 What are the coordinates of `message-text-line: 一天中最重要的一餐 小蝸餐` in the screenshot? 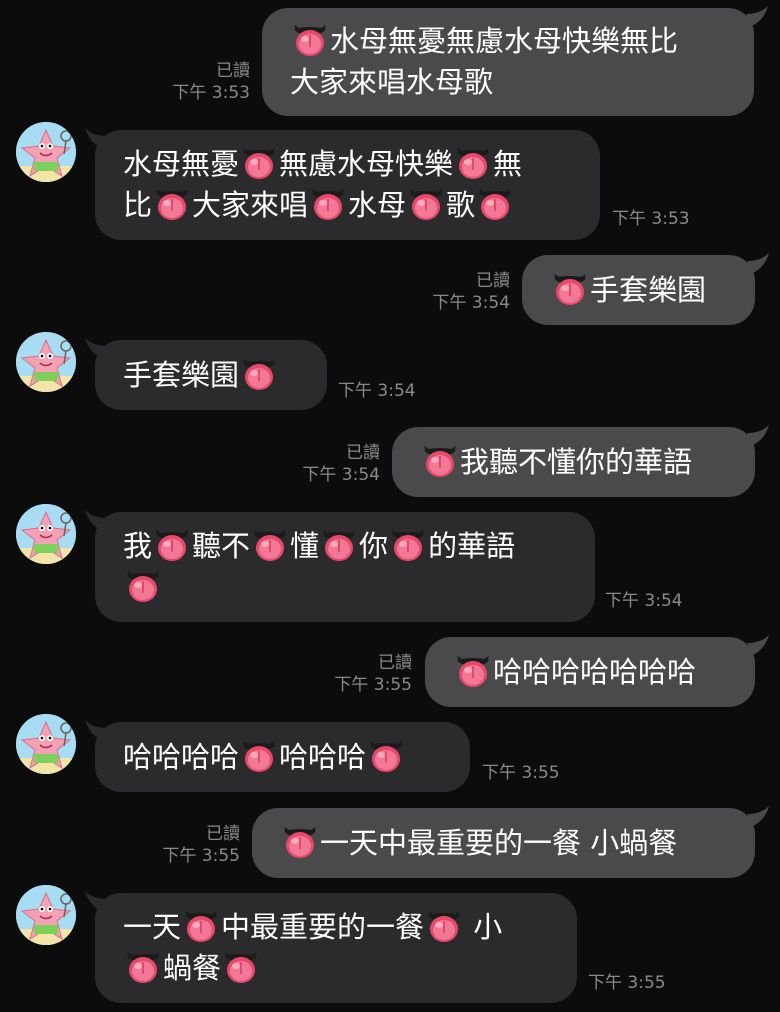 It's located at (503, 843).